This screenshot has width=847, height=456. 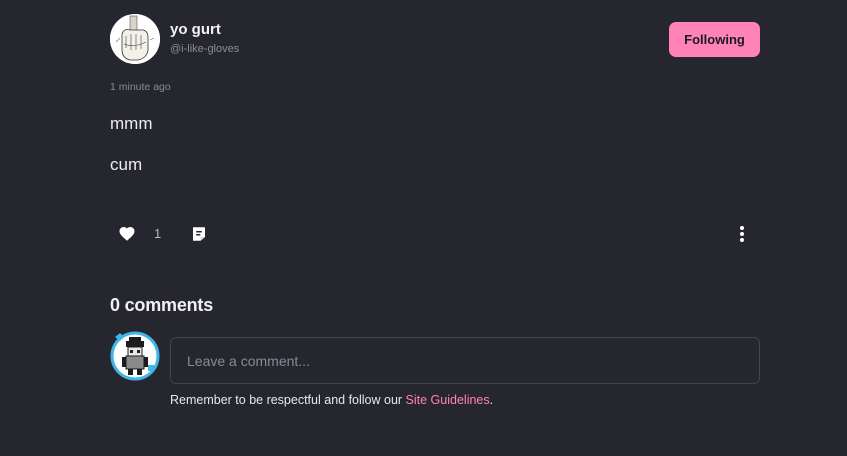 What do you see at coordinates (448, 400) in the screenshot?
I see `site-guidelines-link: Site Guidelines` at bounding box center [448, 400].